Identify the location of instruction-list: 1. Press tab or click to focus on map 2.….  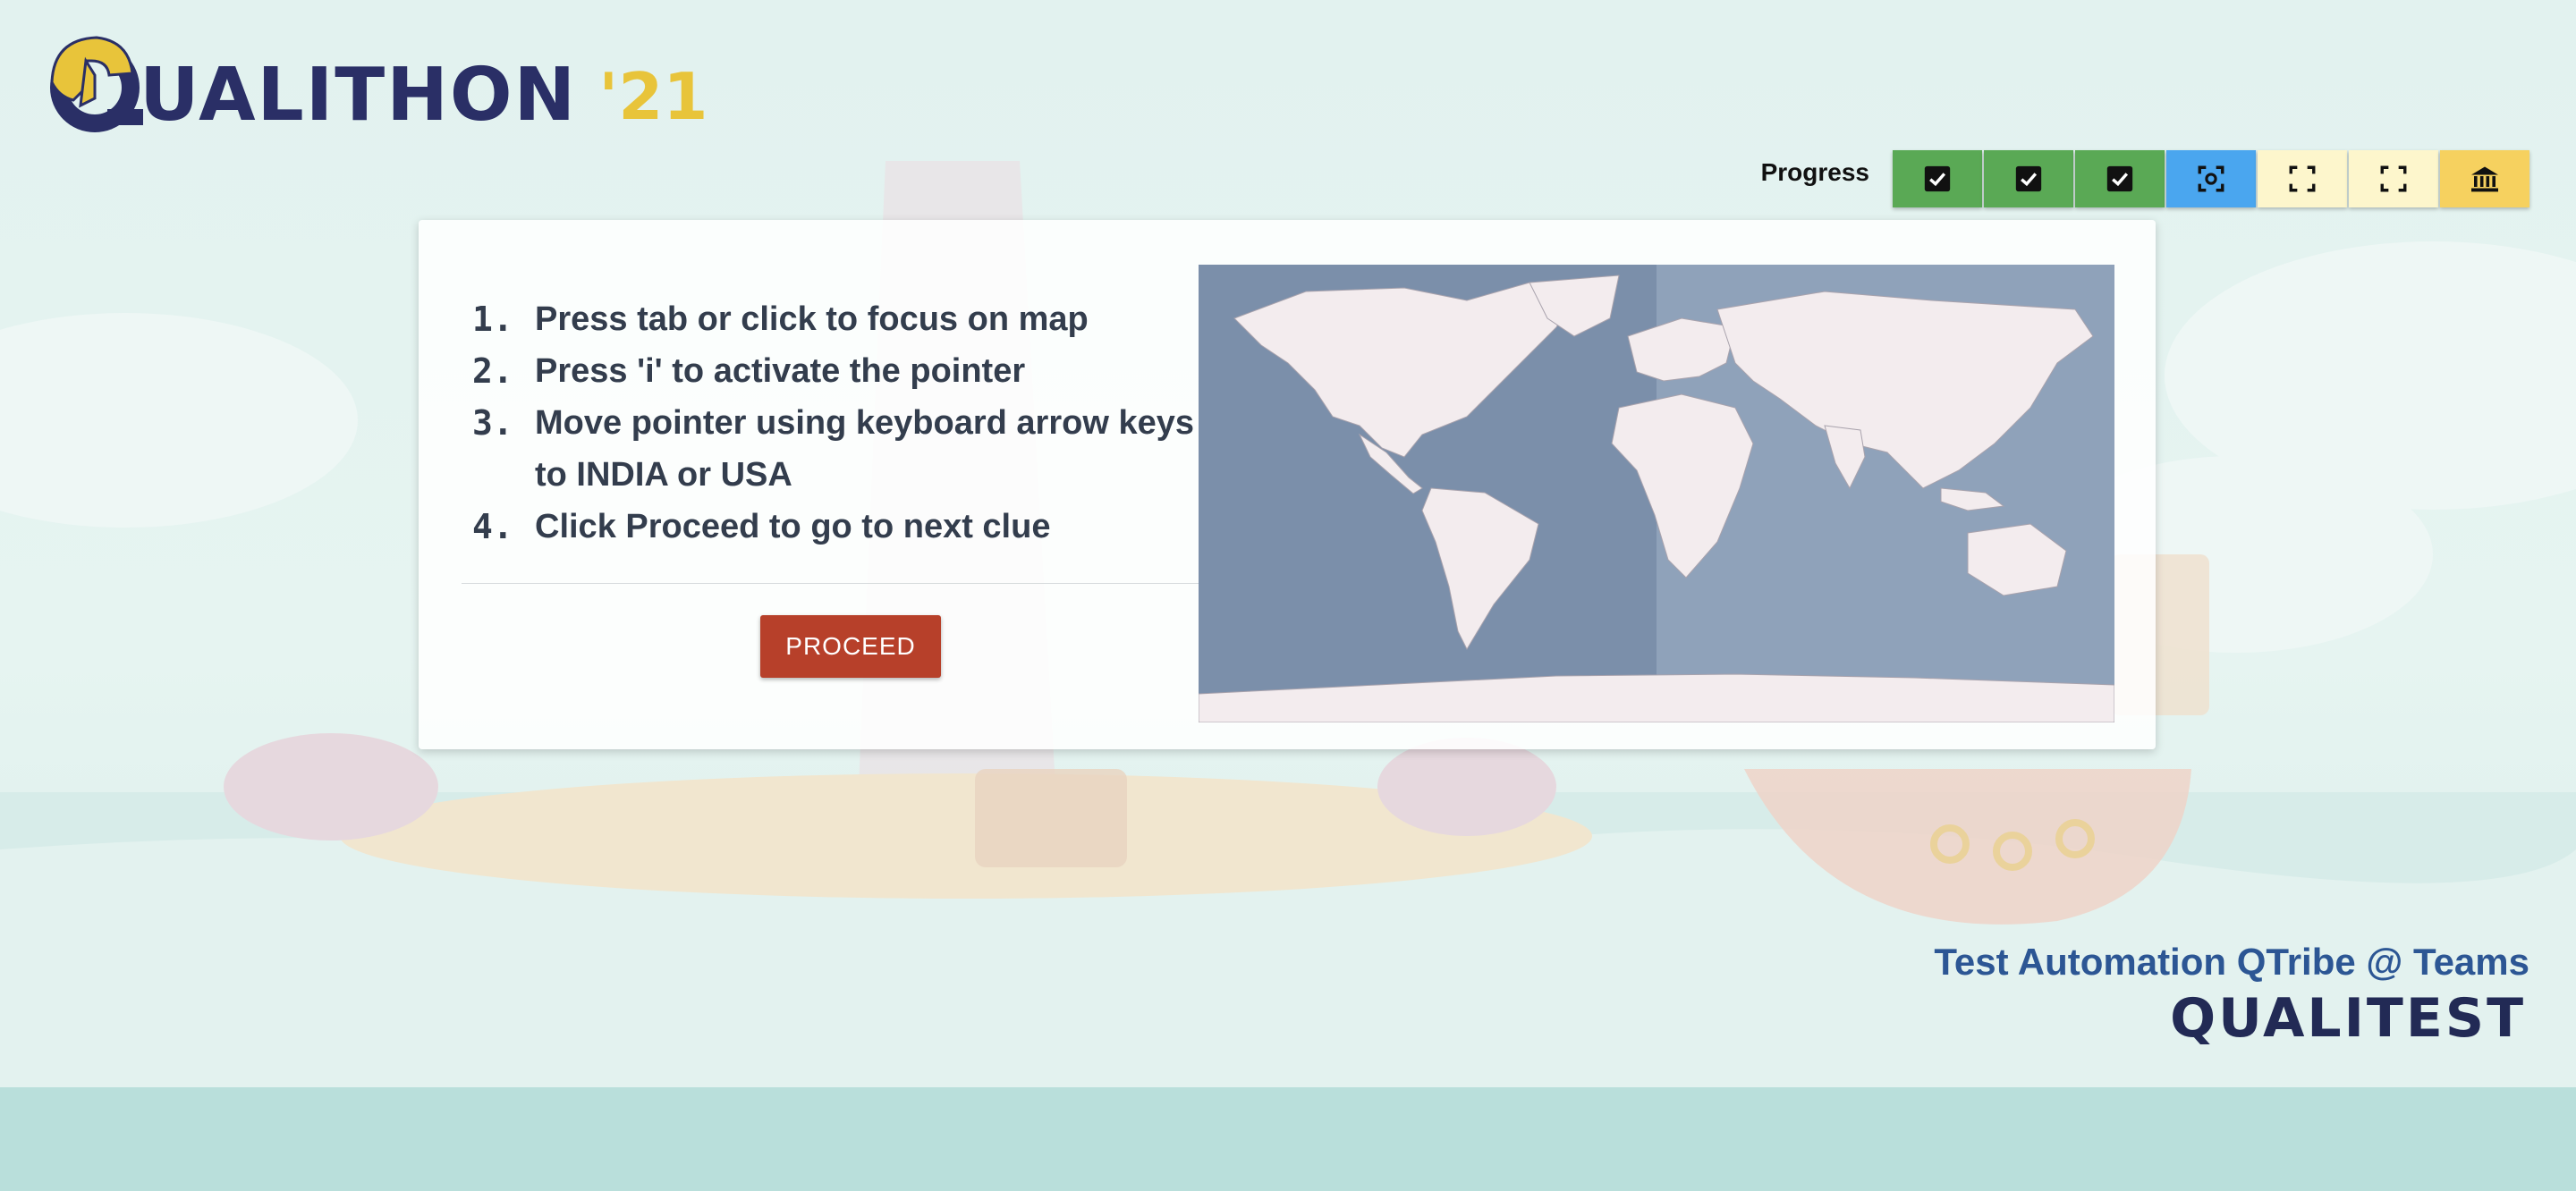
(835, 423).